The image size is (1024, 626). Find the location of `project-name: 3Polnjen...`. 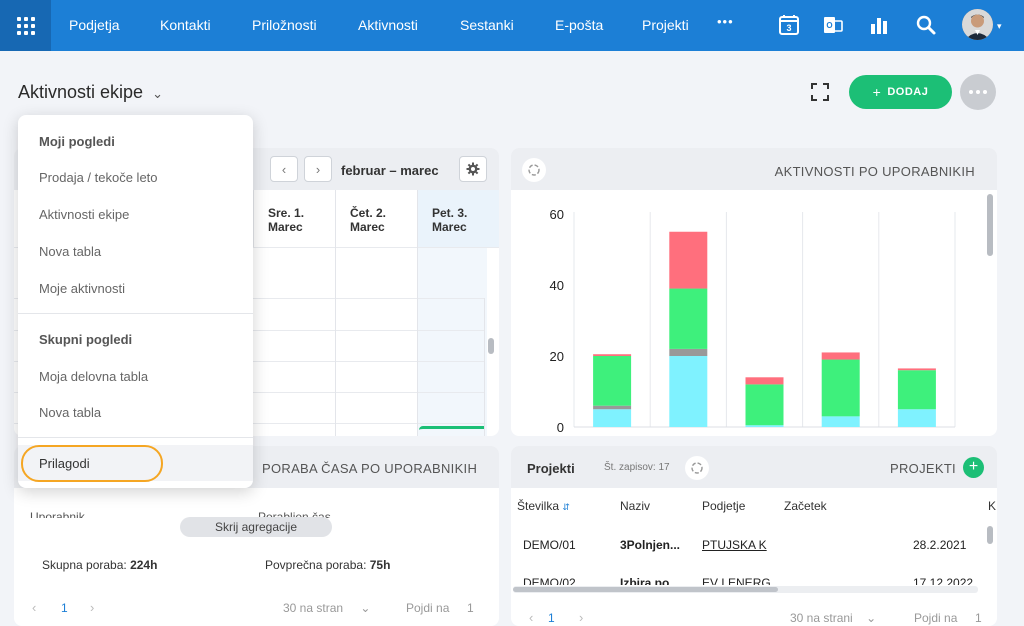

project-name: 3Polnjen... is located at coordinates (650, 545).